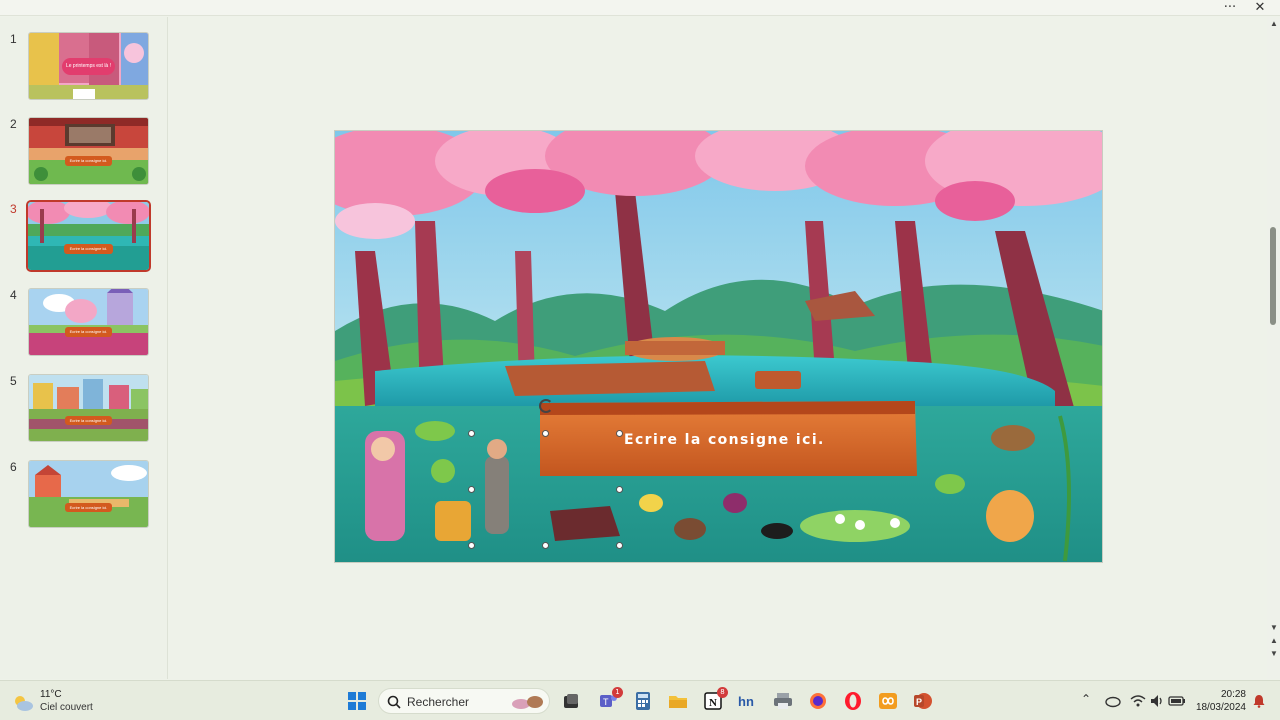  Describe the element at coordinates (1230, 8) in the screenshot. I see `more-options-button: ···` at that location.